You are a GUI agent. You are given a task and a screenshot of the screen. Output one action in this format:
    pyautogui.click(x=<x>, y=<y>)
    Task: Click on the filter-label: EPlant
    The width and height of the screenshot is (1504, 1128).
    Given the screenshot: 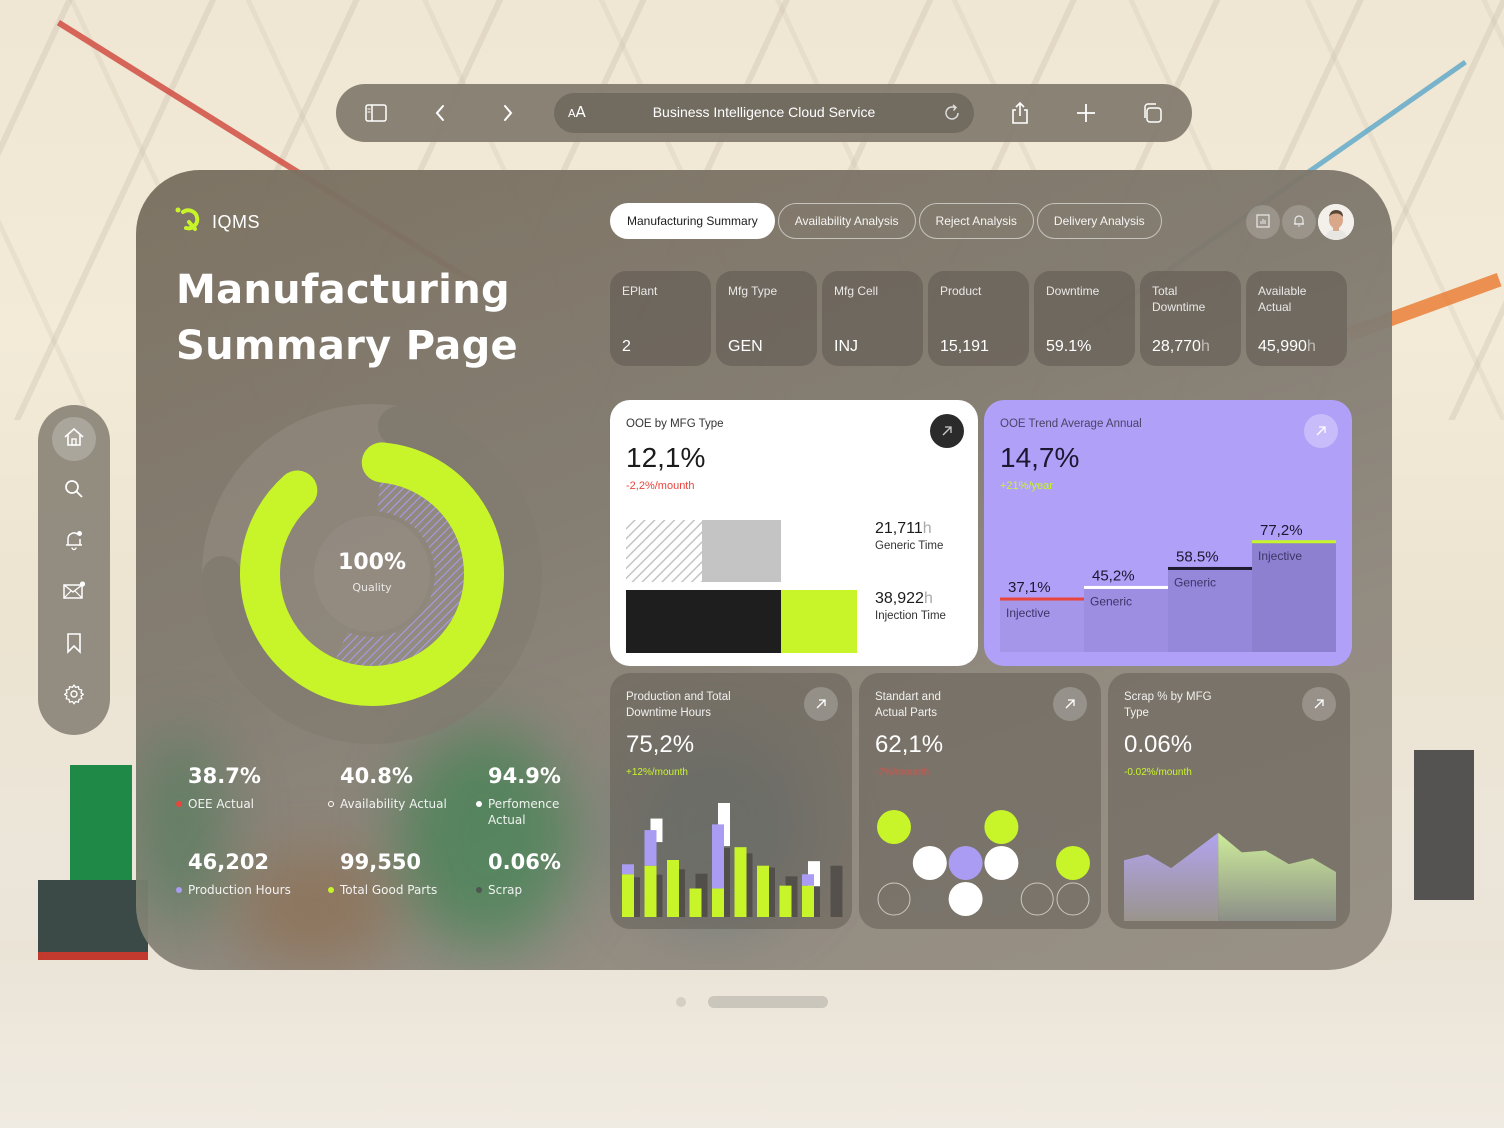 What is the action you would take?
    pyautogui.click(x=640, y=291)
    